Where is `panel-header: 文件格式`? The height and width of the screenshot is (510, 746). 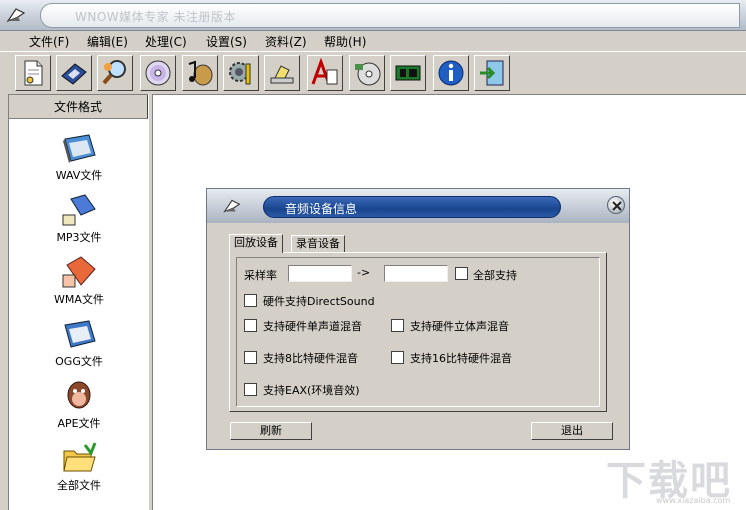
panel-header: 文件格式 is located at coordinates (78, 107).